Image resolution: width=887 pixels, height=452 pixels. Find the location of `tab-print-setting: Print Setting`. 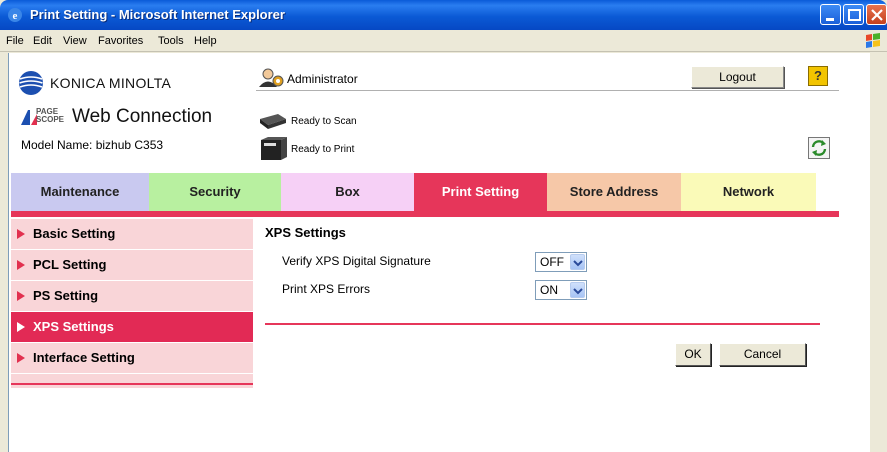

tab-print-setting: Print Setting is located at coordinates (480, 192).